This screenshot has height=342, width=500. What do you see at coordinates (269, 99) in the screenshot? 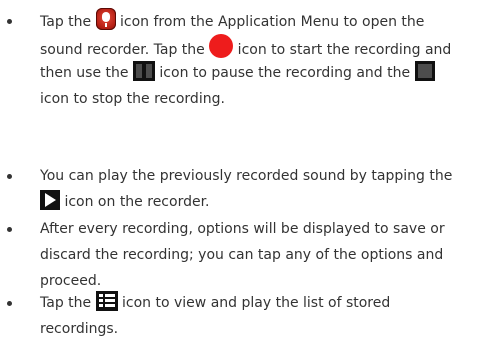
I see `text-line: icon to stop the recording.` at bounding box center [269, 99].